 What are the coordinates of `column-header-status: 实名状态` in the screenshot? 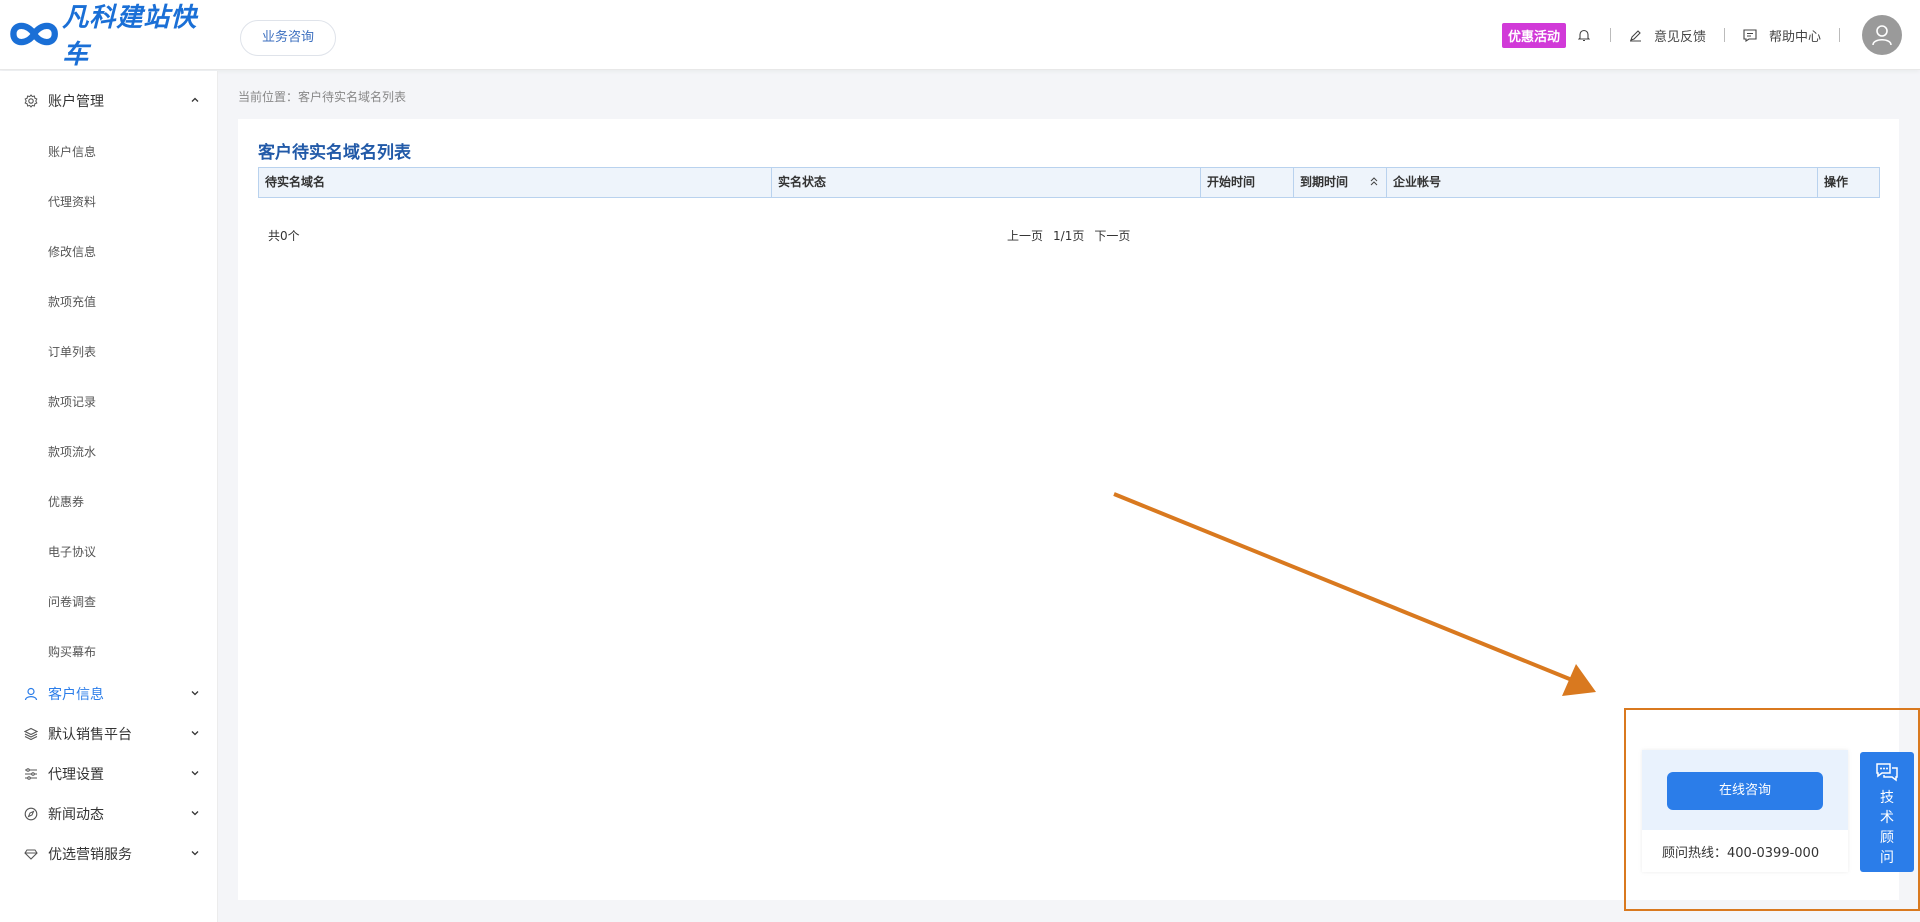 It's located at (986, 182).